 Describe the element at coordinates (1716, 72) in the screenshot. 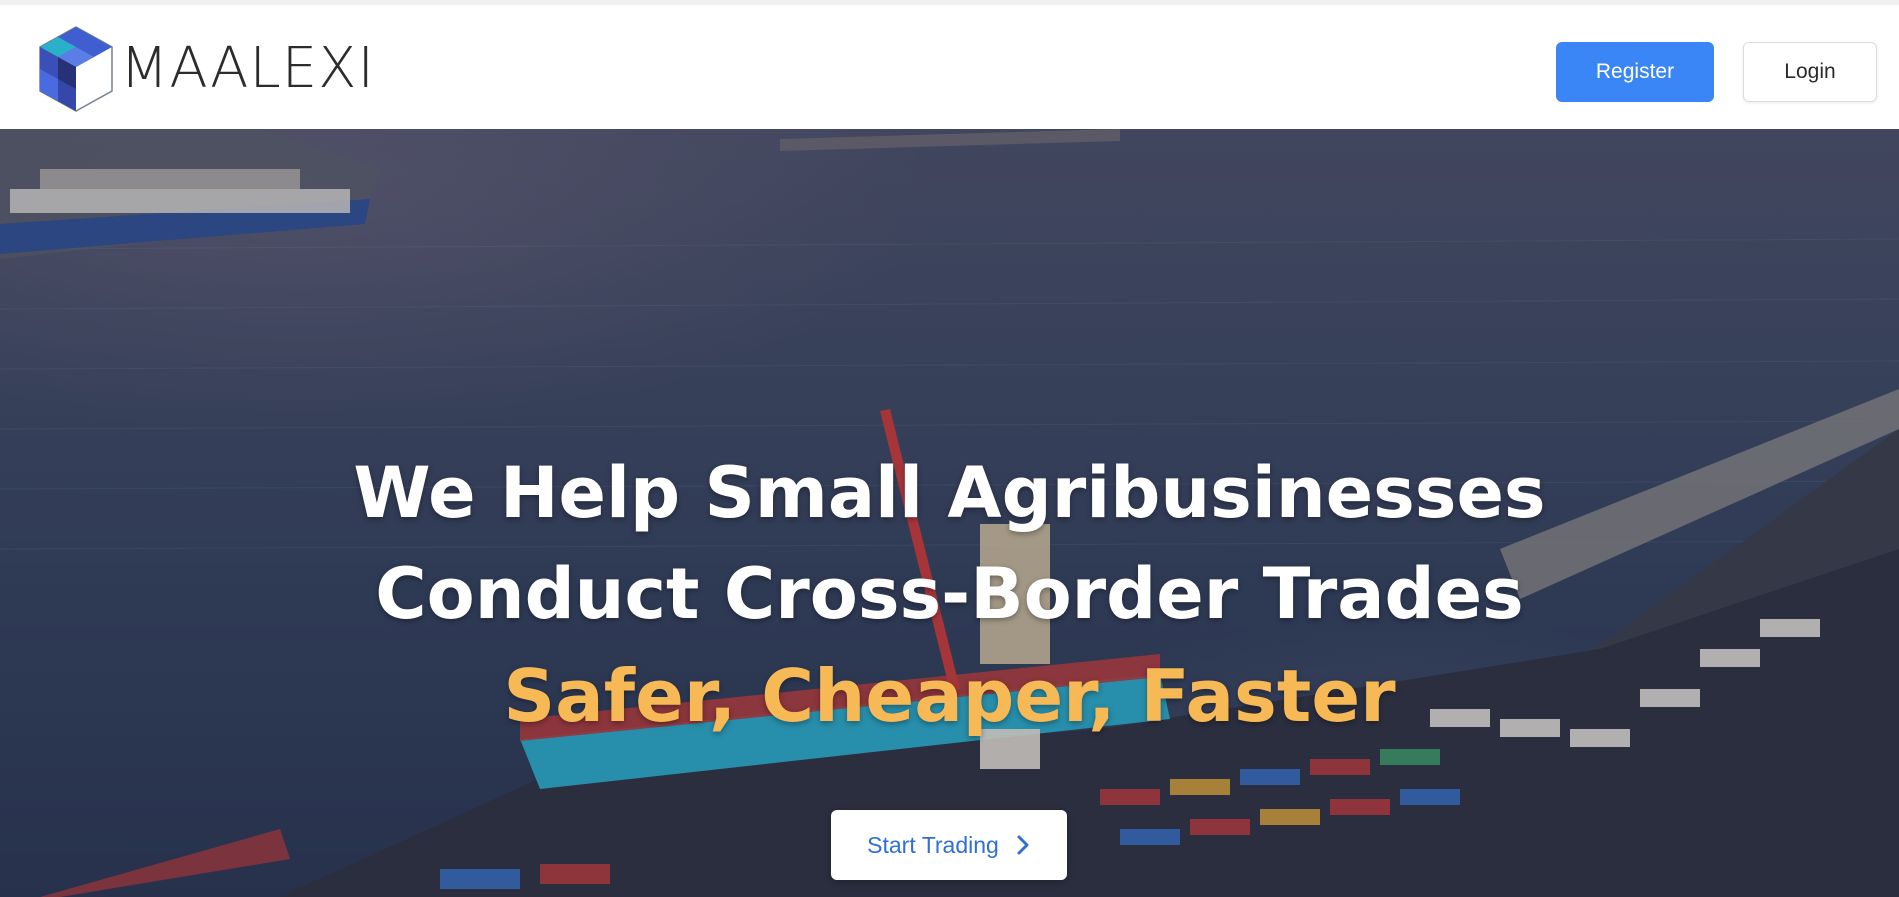

I see `header-nav: Register Login` at that location.